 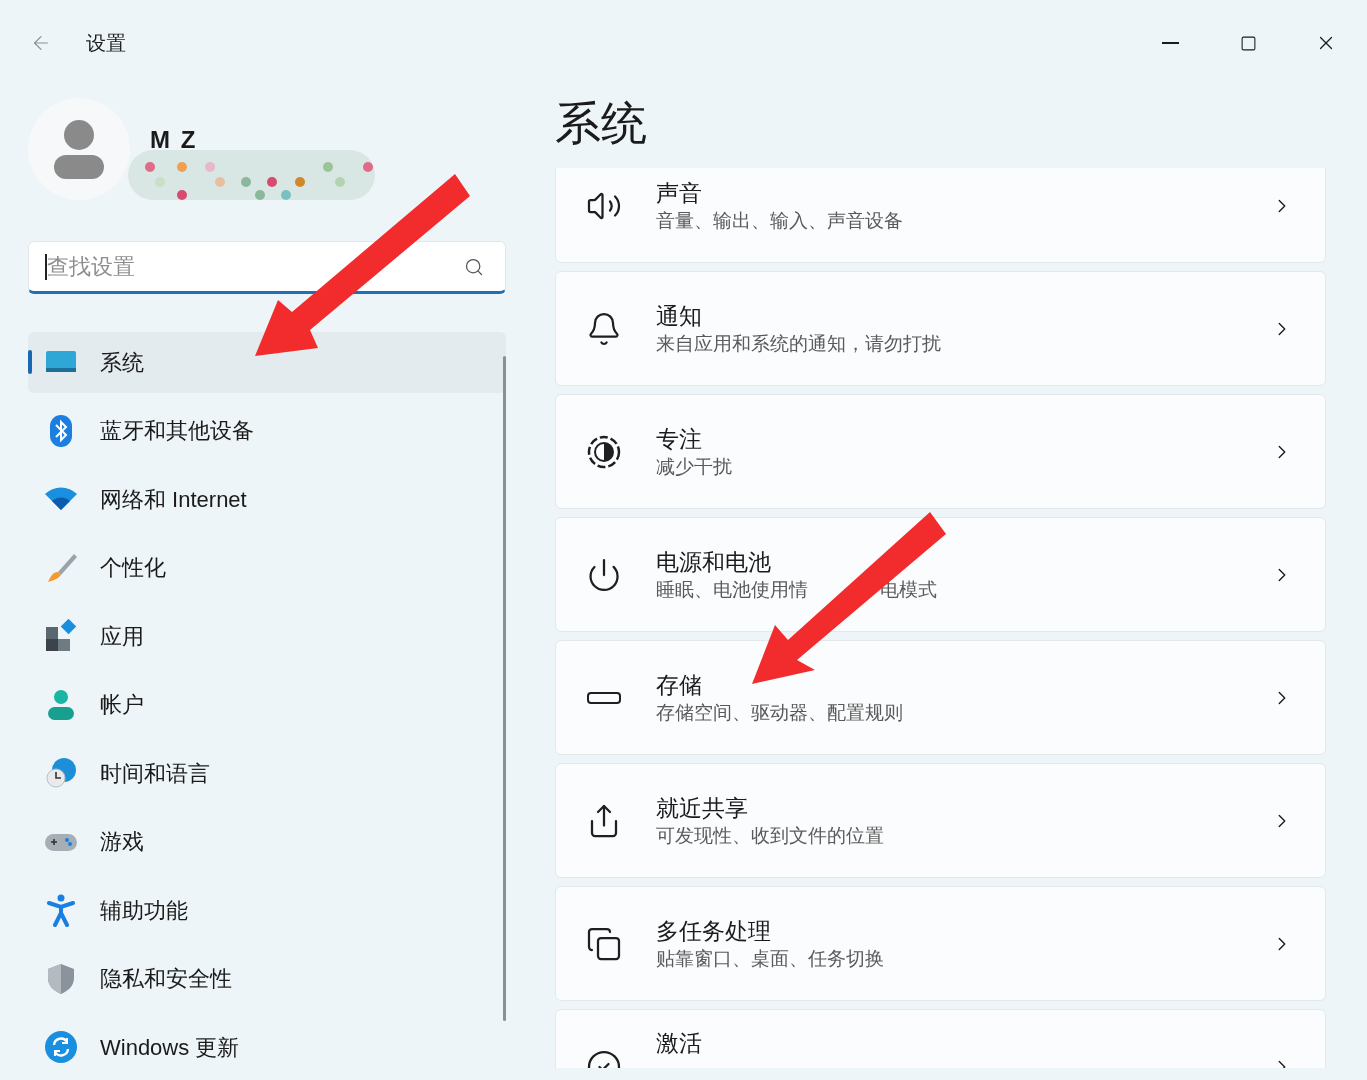 What do you see at coordinates (779, 712) in the screenshot?
I see `card-description: 存储空间、驱动器、配置规则` at bounding box center [779, 712].